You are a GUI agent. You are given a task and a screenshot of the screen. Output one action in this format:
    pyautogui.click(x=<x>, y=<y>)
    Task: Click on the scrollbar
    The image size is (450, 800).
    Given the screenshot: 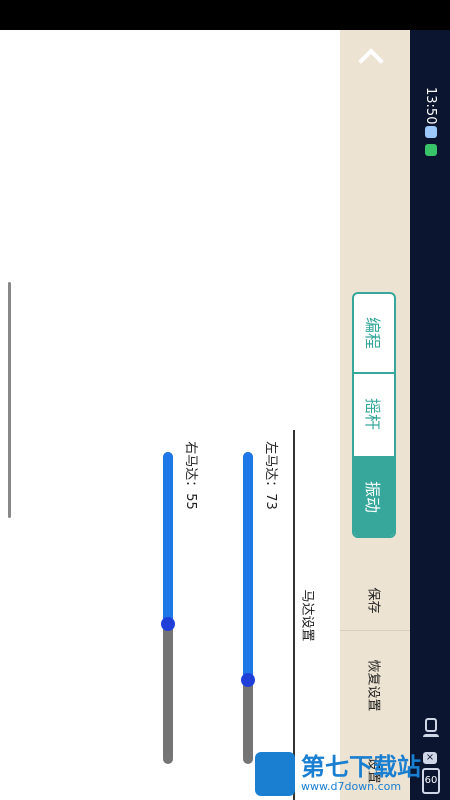 What is the action you would take?
    pyautogui.click(x=9, y=400)
    